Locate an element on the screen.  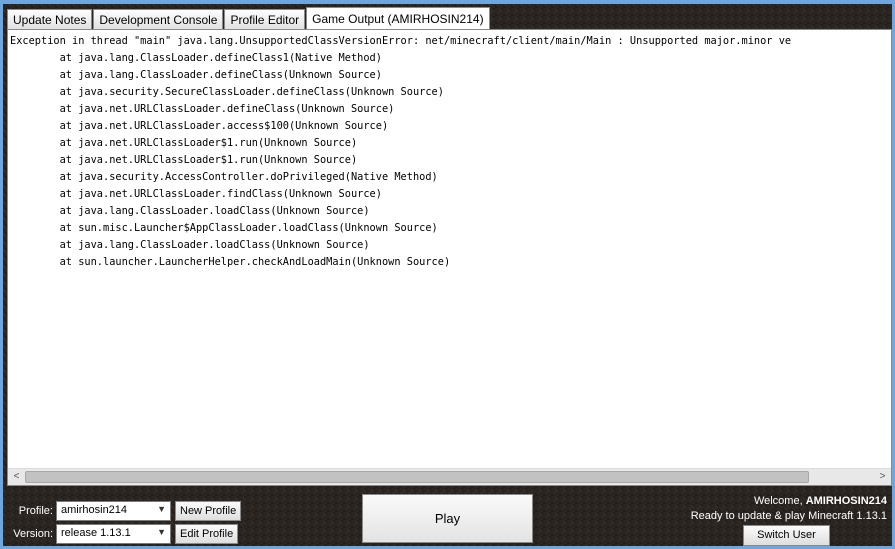
tab-game-output: Game Output (AMIRHOSIN214) is located at coordinates (398, 18).